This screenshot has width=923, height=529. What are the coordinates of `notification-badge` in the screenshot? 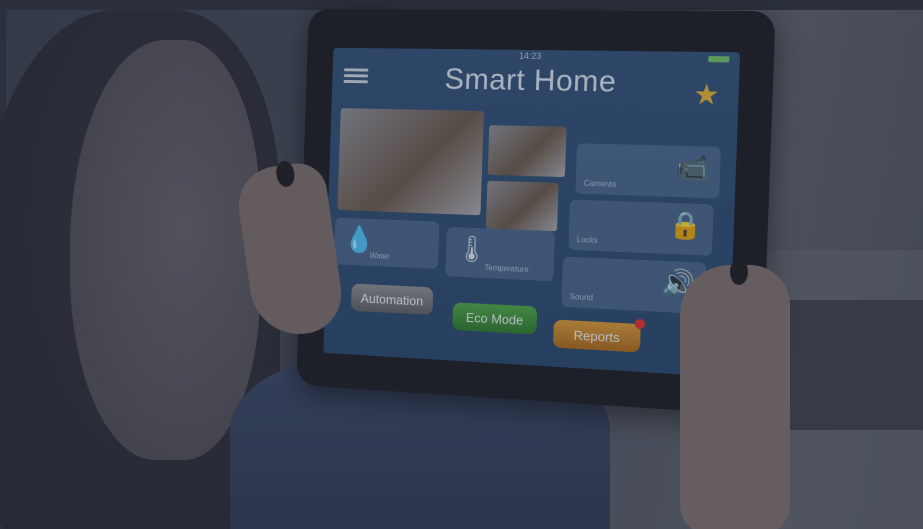 It's located at (640, 324).